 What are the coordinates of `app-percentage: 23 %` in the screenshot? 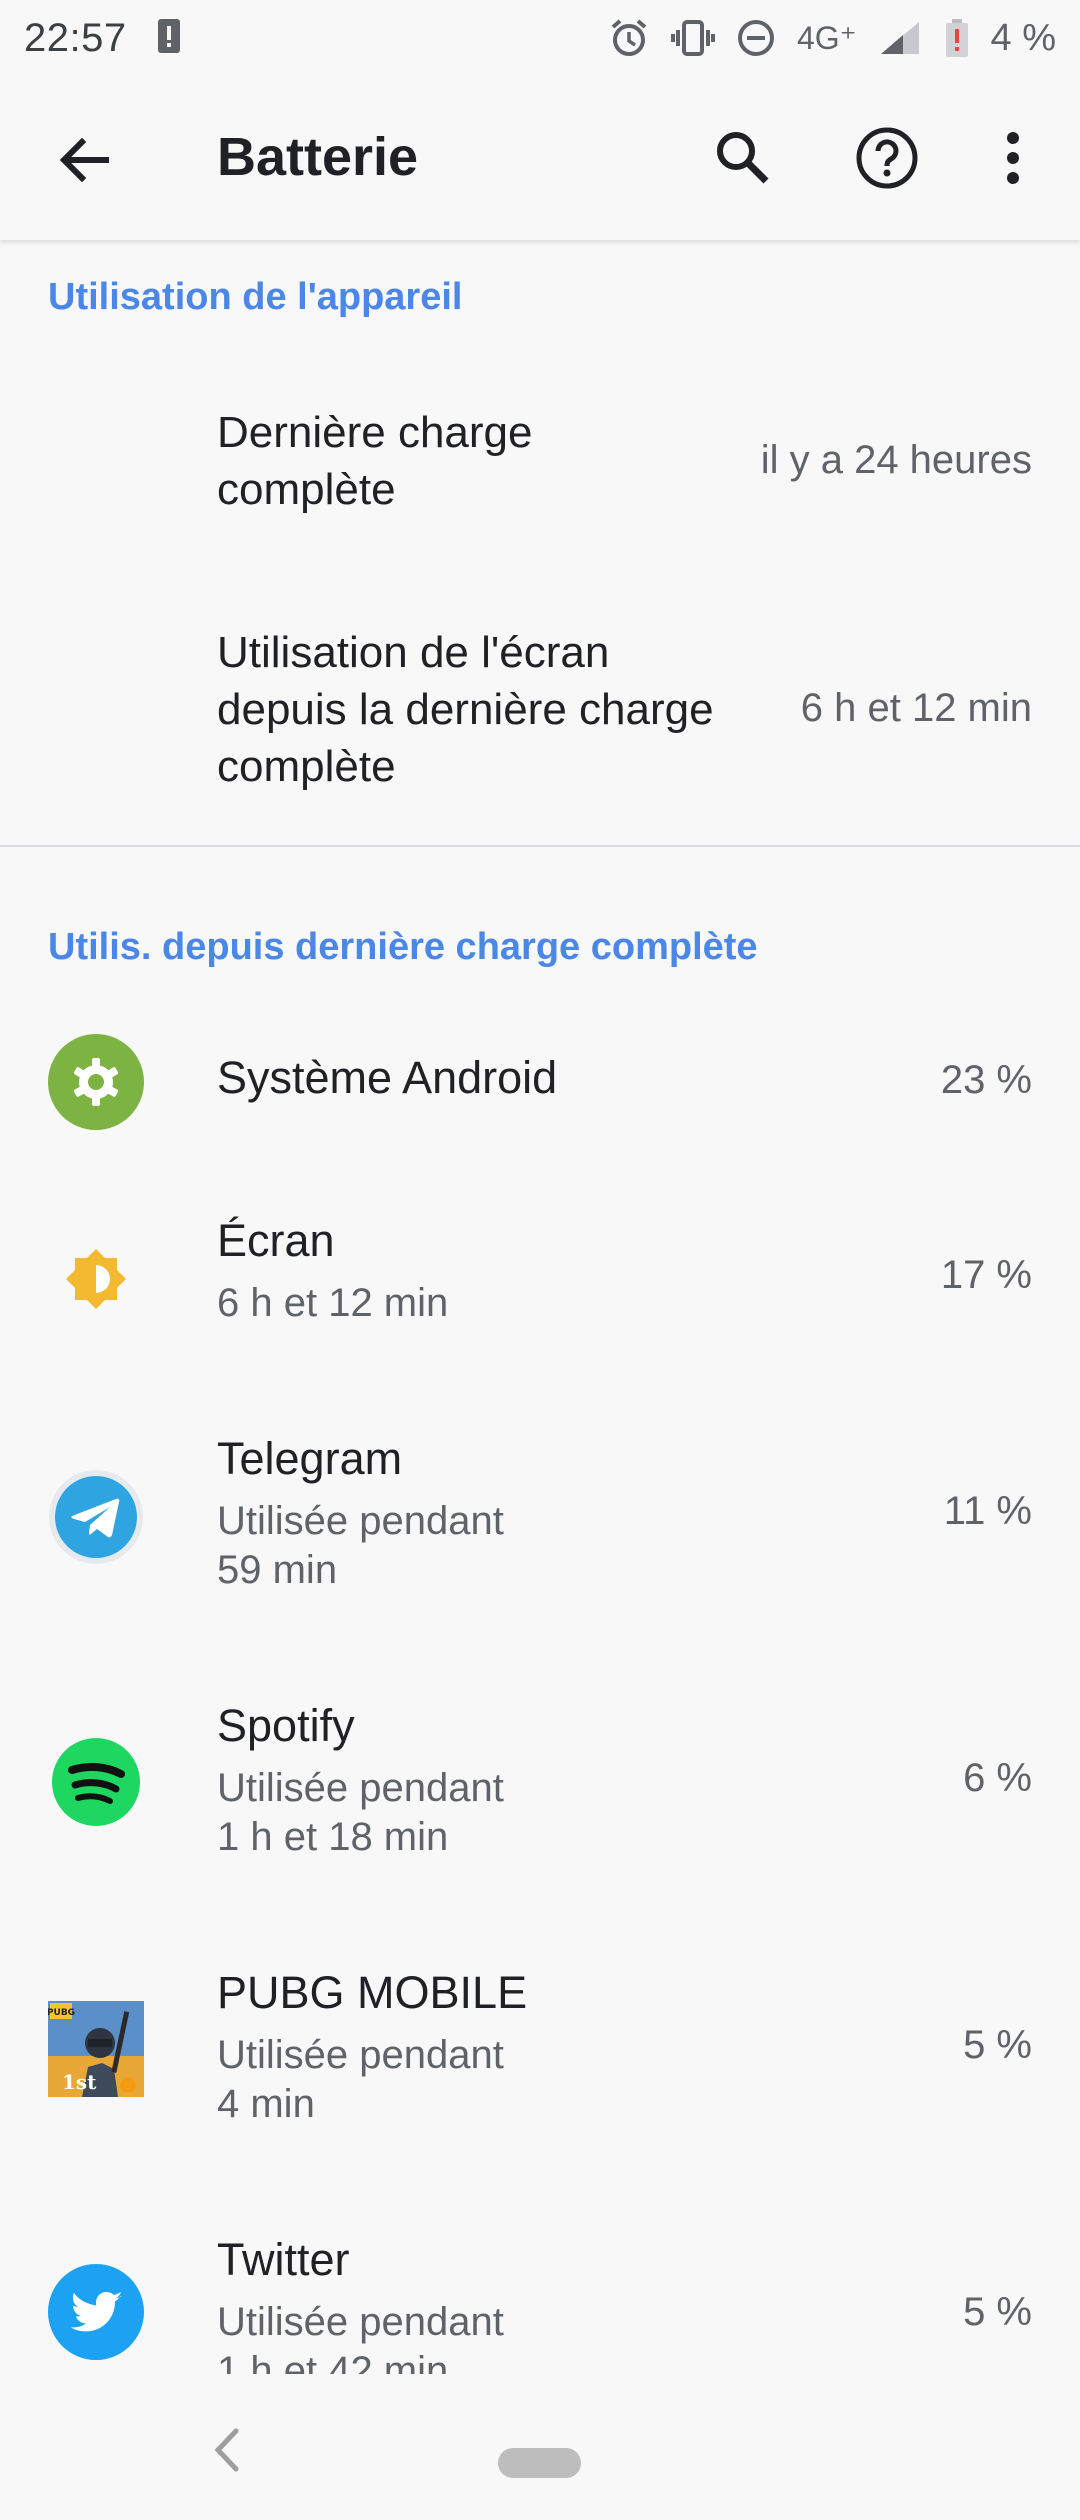 It's located at (986, 1080).